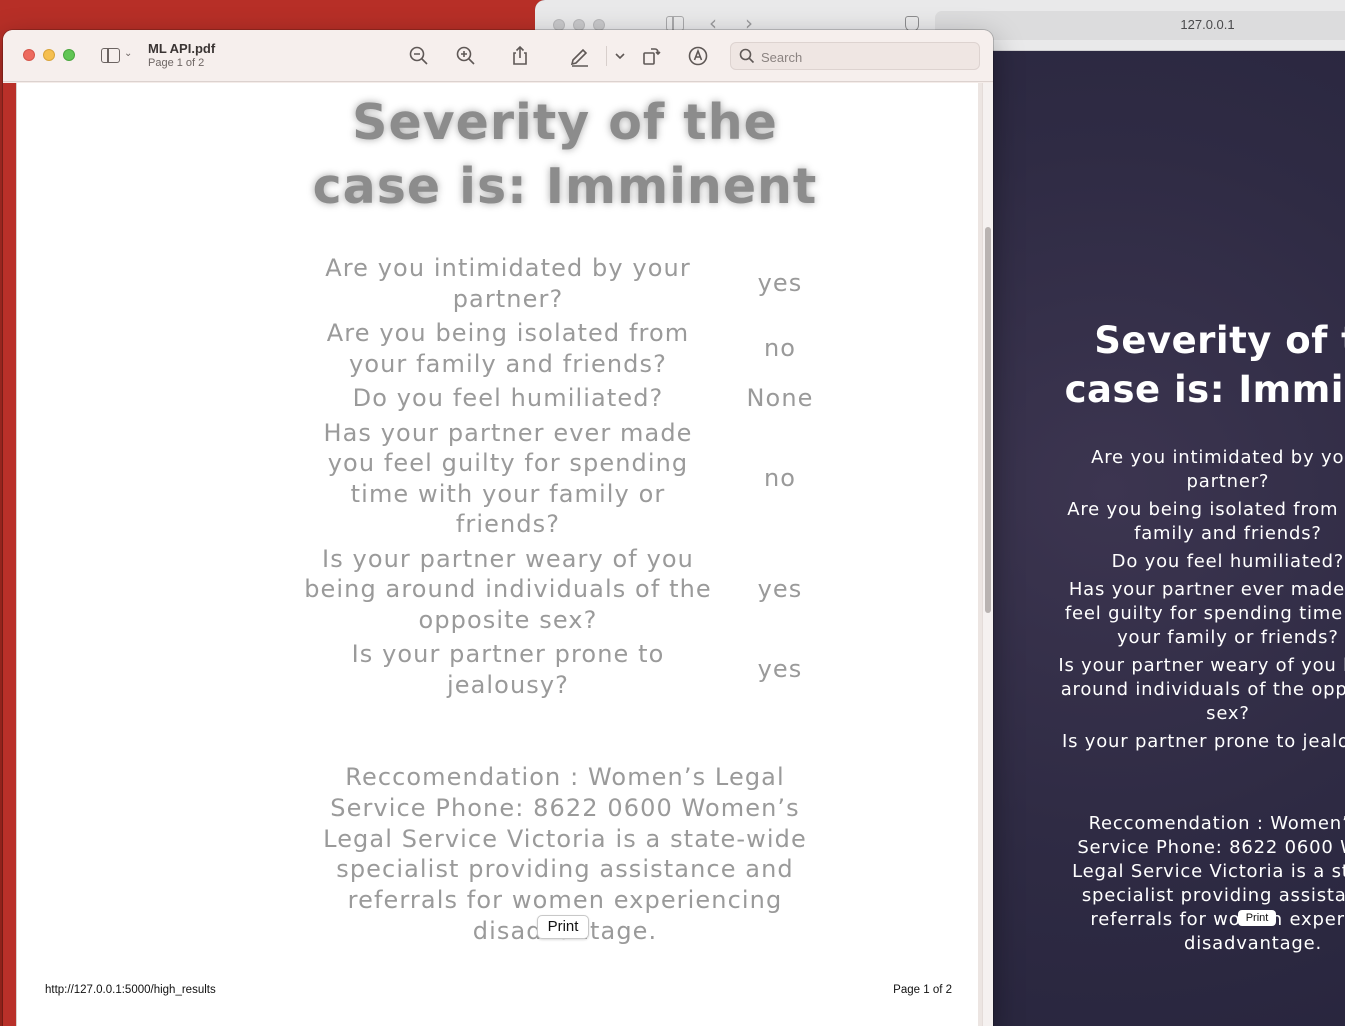 This screenshot has width=1345, height=1026. What do you see at coordinates (130, 990) in the screenshot?
I see `footer-url: http://127.0.0.1:5000/high_results` at bounding box center [130, 990].